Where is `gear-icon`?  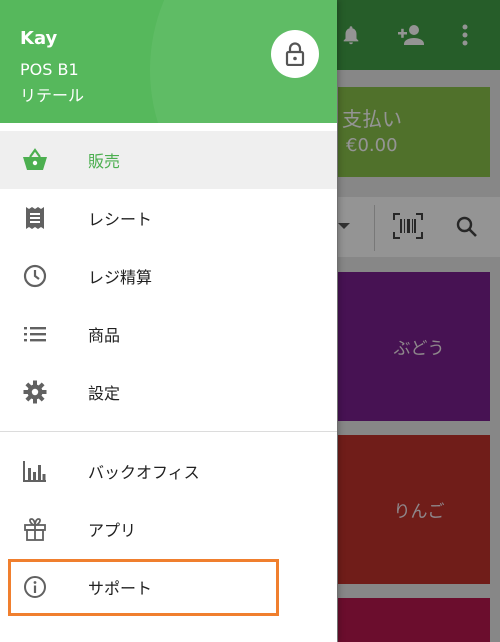 gear-icon is located at coordinates (35, 392).